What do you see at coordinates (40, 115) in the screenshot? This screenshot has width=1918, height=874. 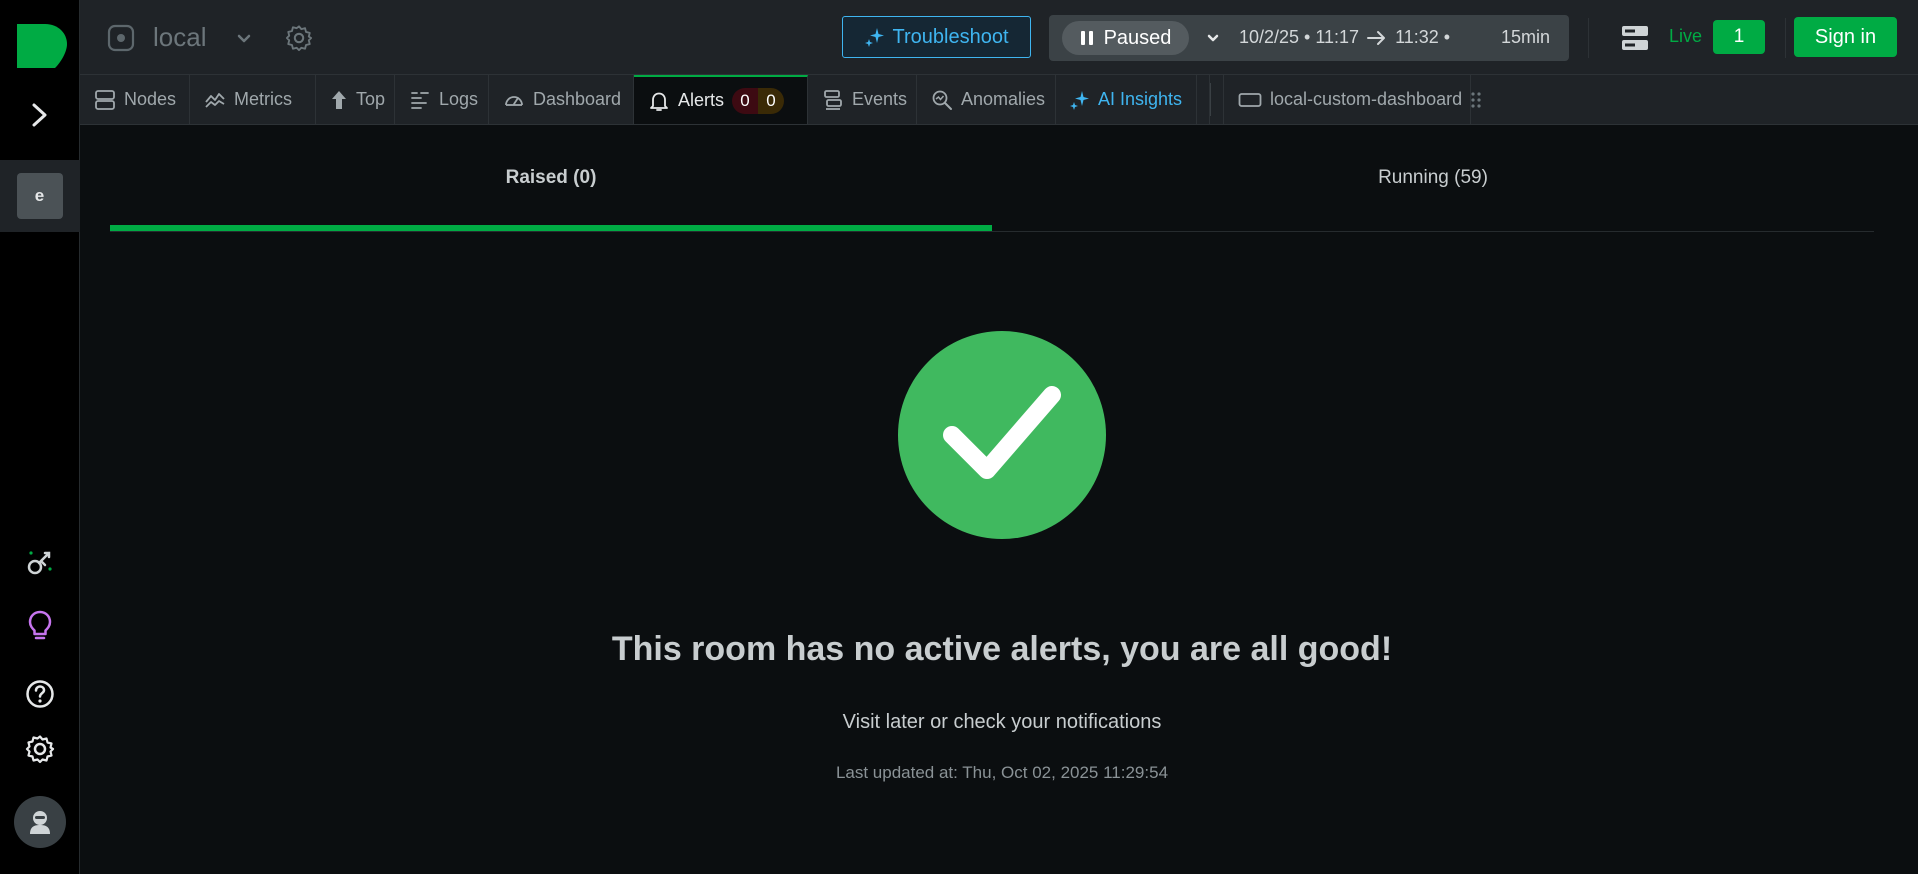 I see `expand-chevron-icon` at bounding box center [40, 115].